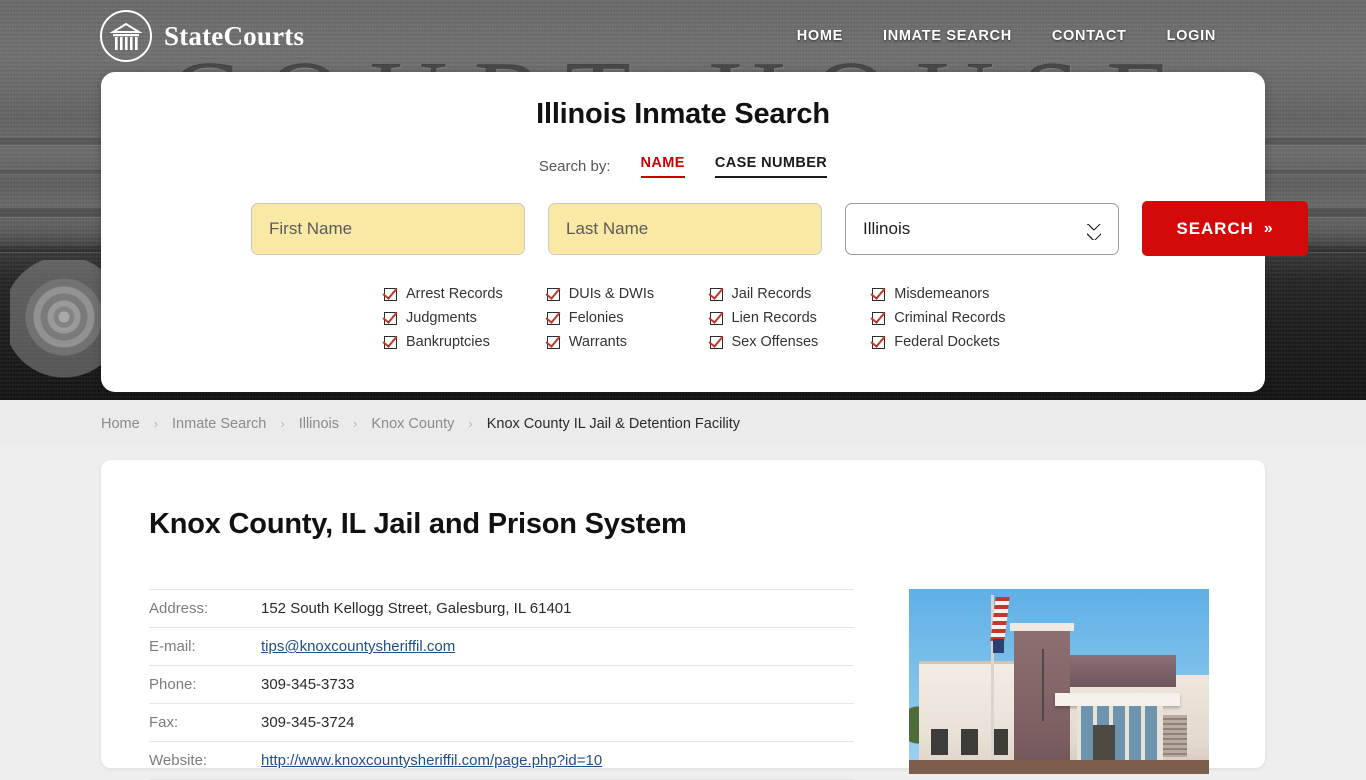  Describe the element at coordinates (574, 166) in the screenshot. I see `search-by-label: Search by:` at that location.